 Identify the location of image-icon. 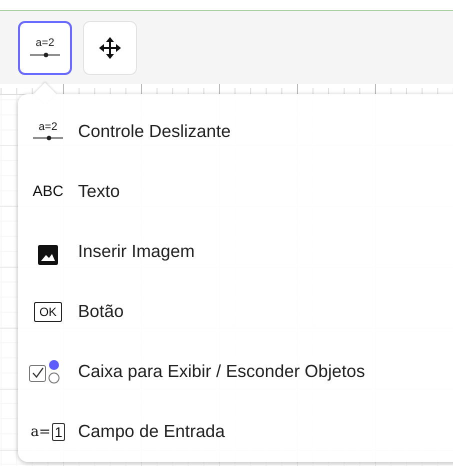
(48, 255).